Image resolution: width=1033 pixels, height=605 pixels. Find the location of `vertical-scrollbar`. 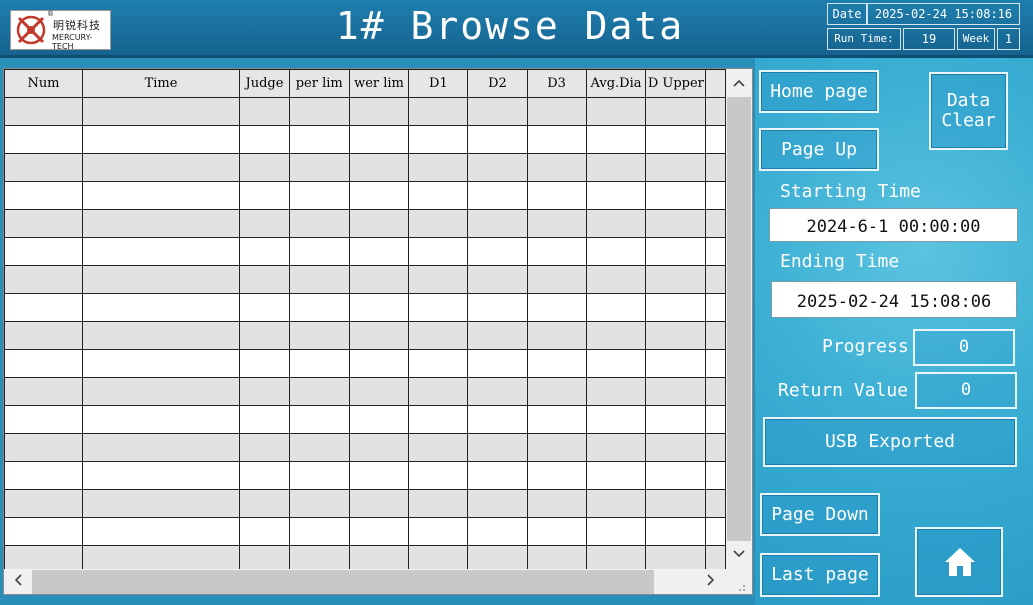

vertical-scrollbar is located at coordinates (739, 319).